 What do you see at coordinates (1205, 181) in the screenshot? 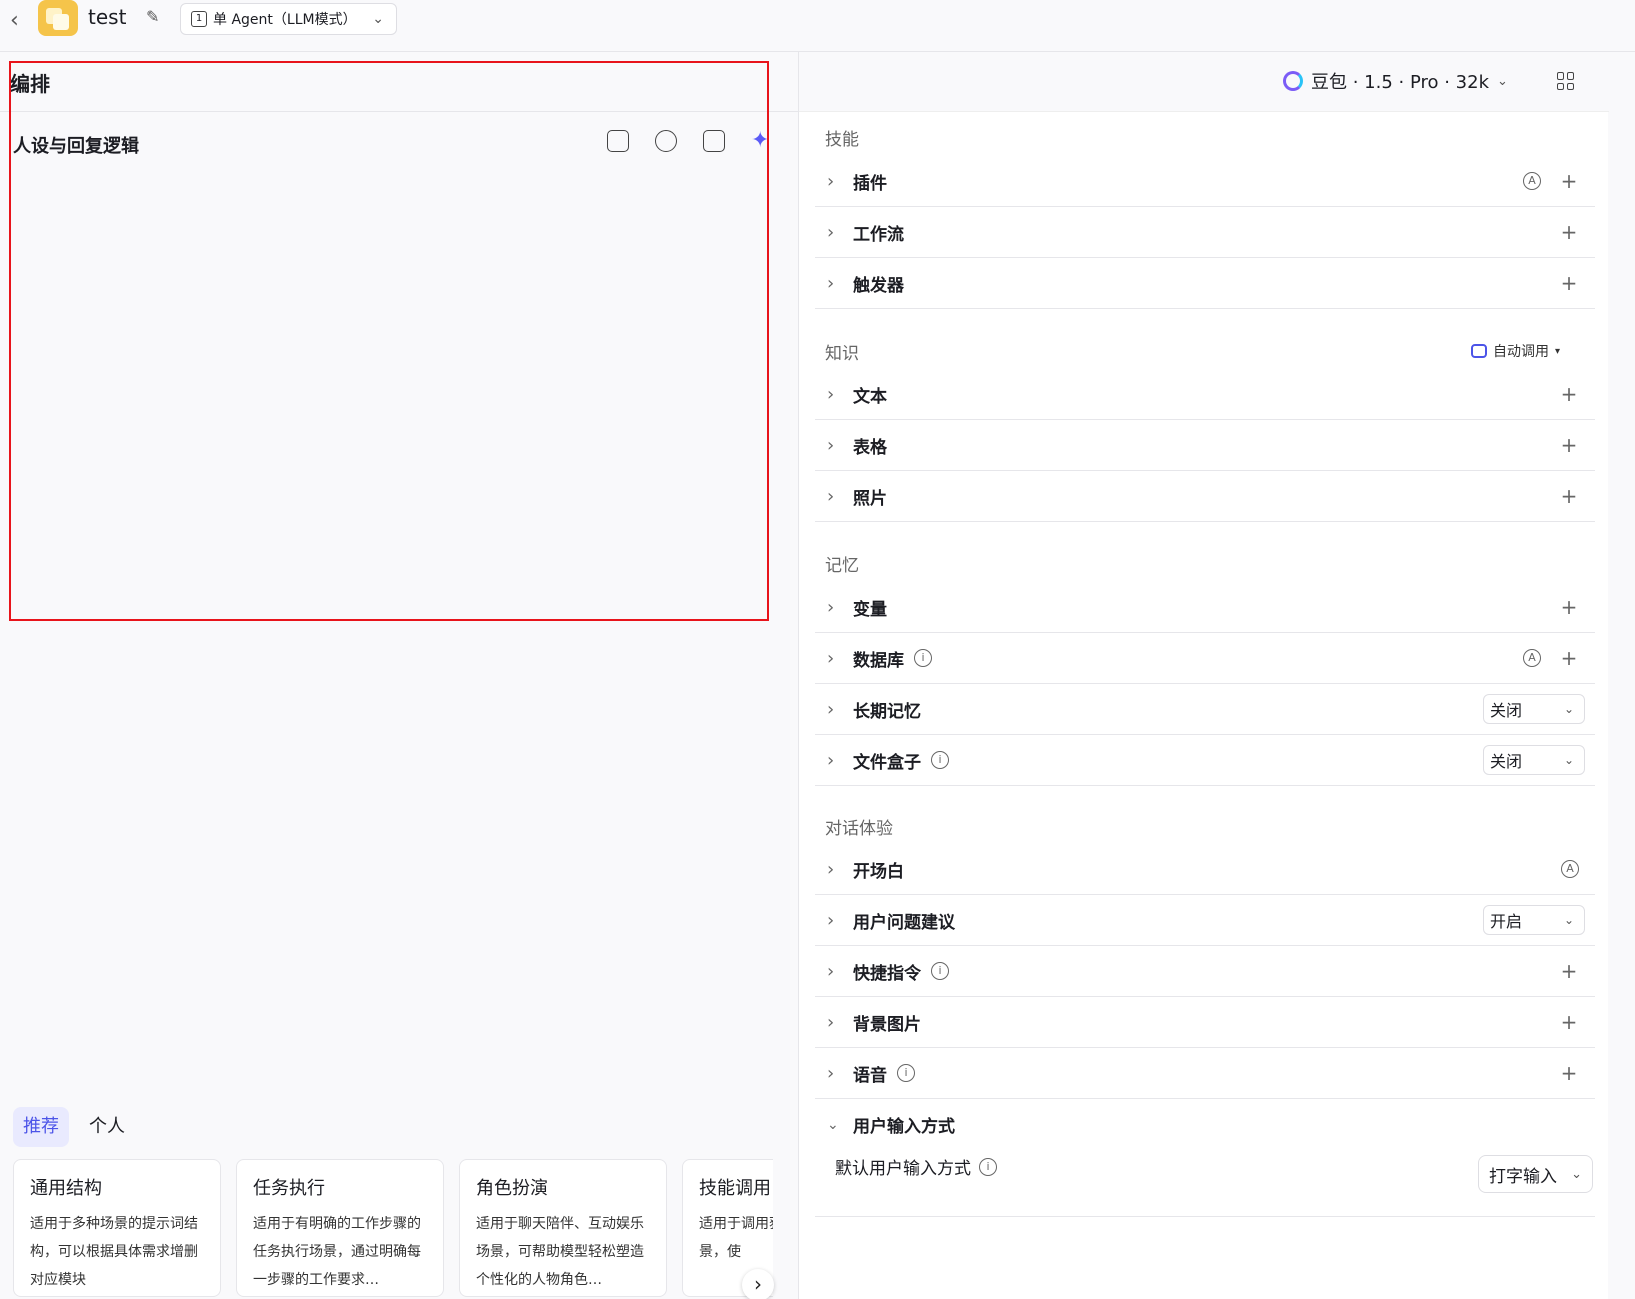
I see `row-plugin: › 插件 A +` at bounding box center [1205, 181].